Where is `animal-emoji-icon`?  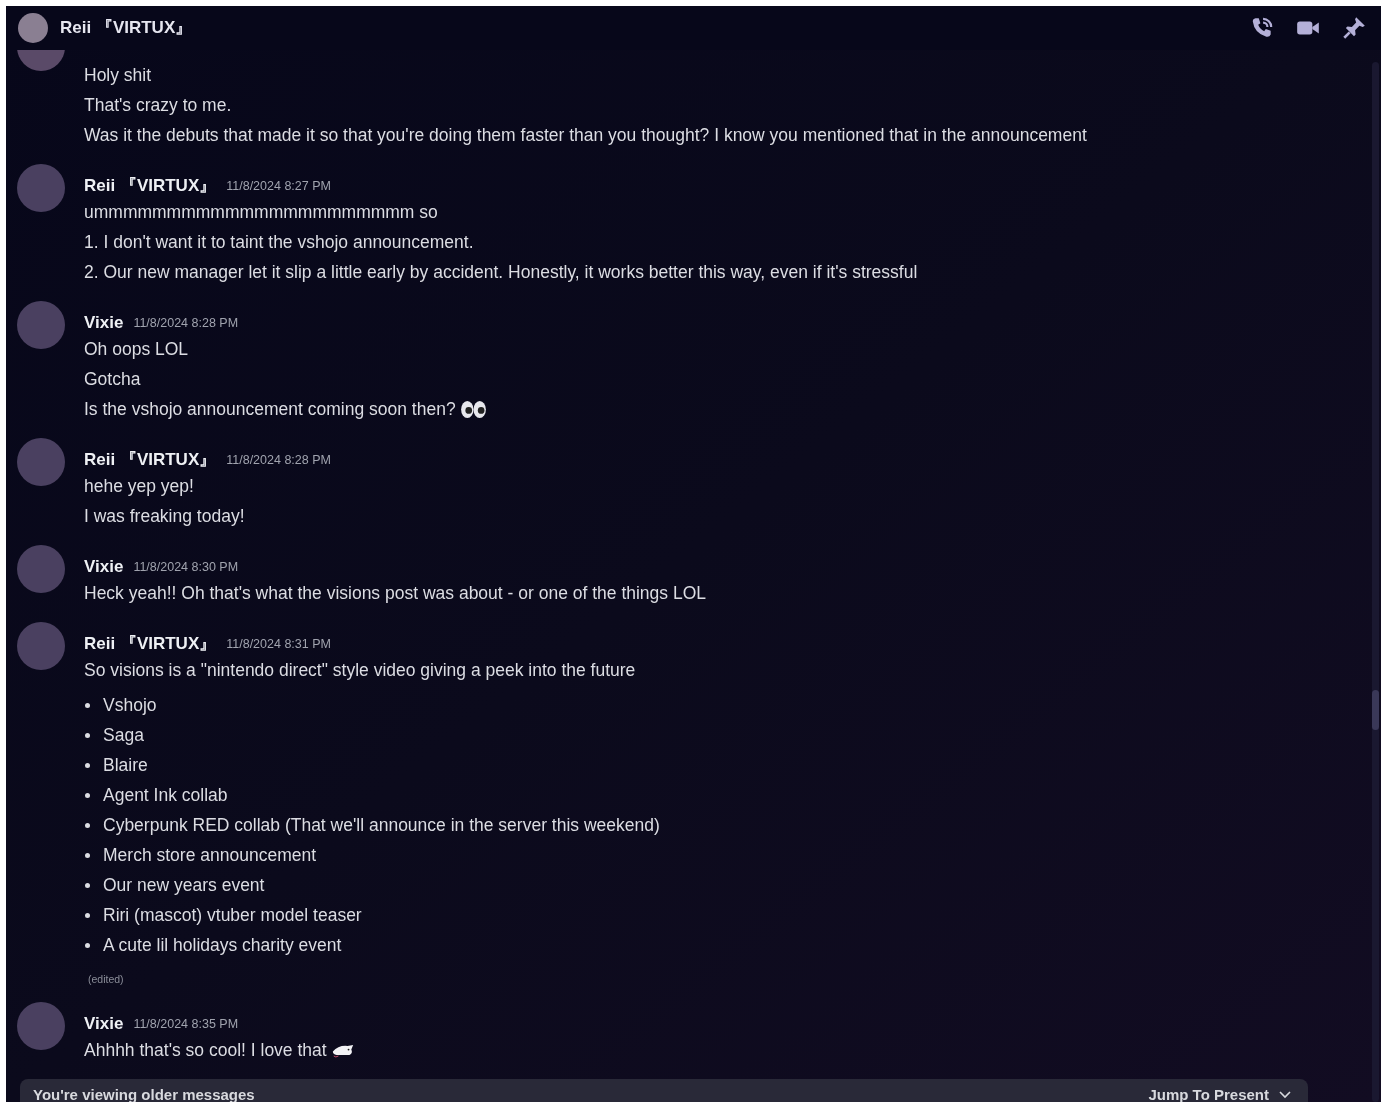
animal-emoji-icon is located at coordinates (342, 1050).